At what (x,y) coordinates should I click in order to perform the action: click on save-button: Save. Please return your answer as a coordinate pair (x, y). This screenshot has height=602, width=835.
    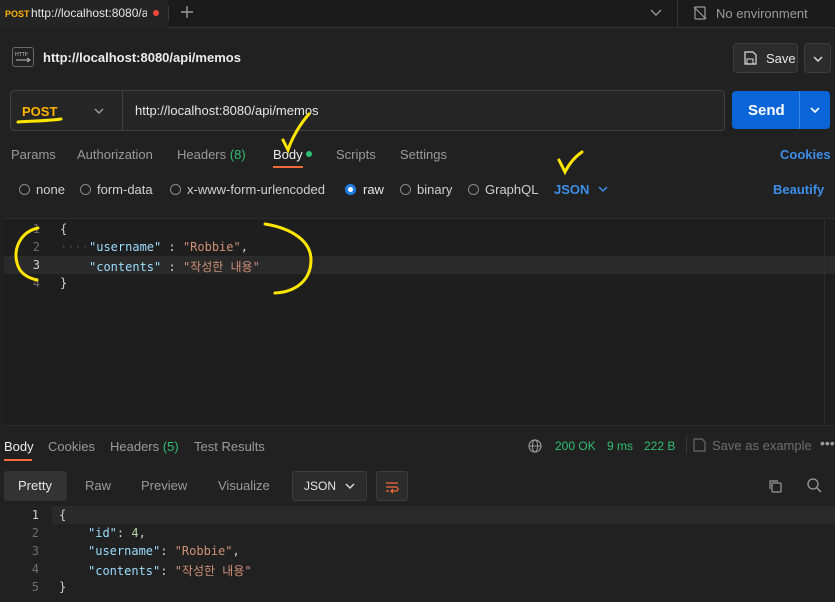
    Looking at the image, I should click on (765, 58).